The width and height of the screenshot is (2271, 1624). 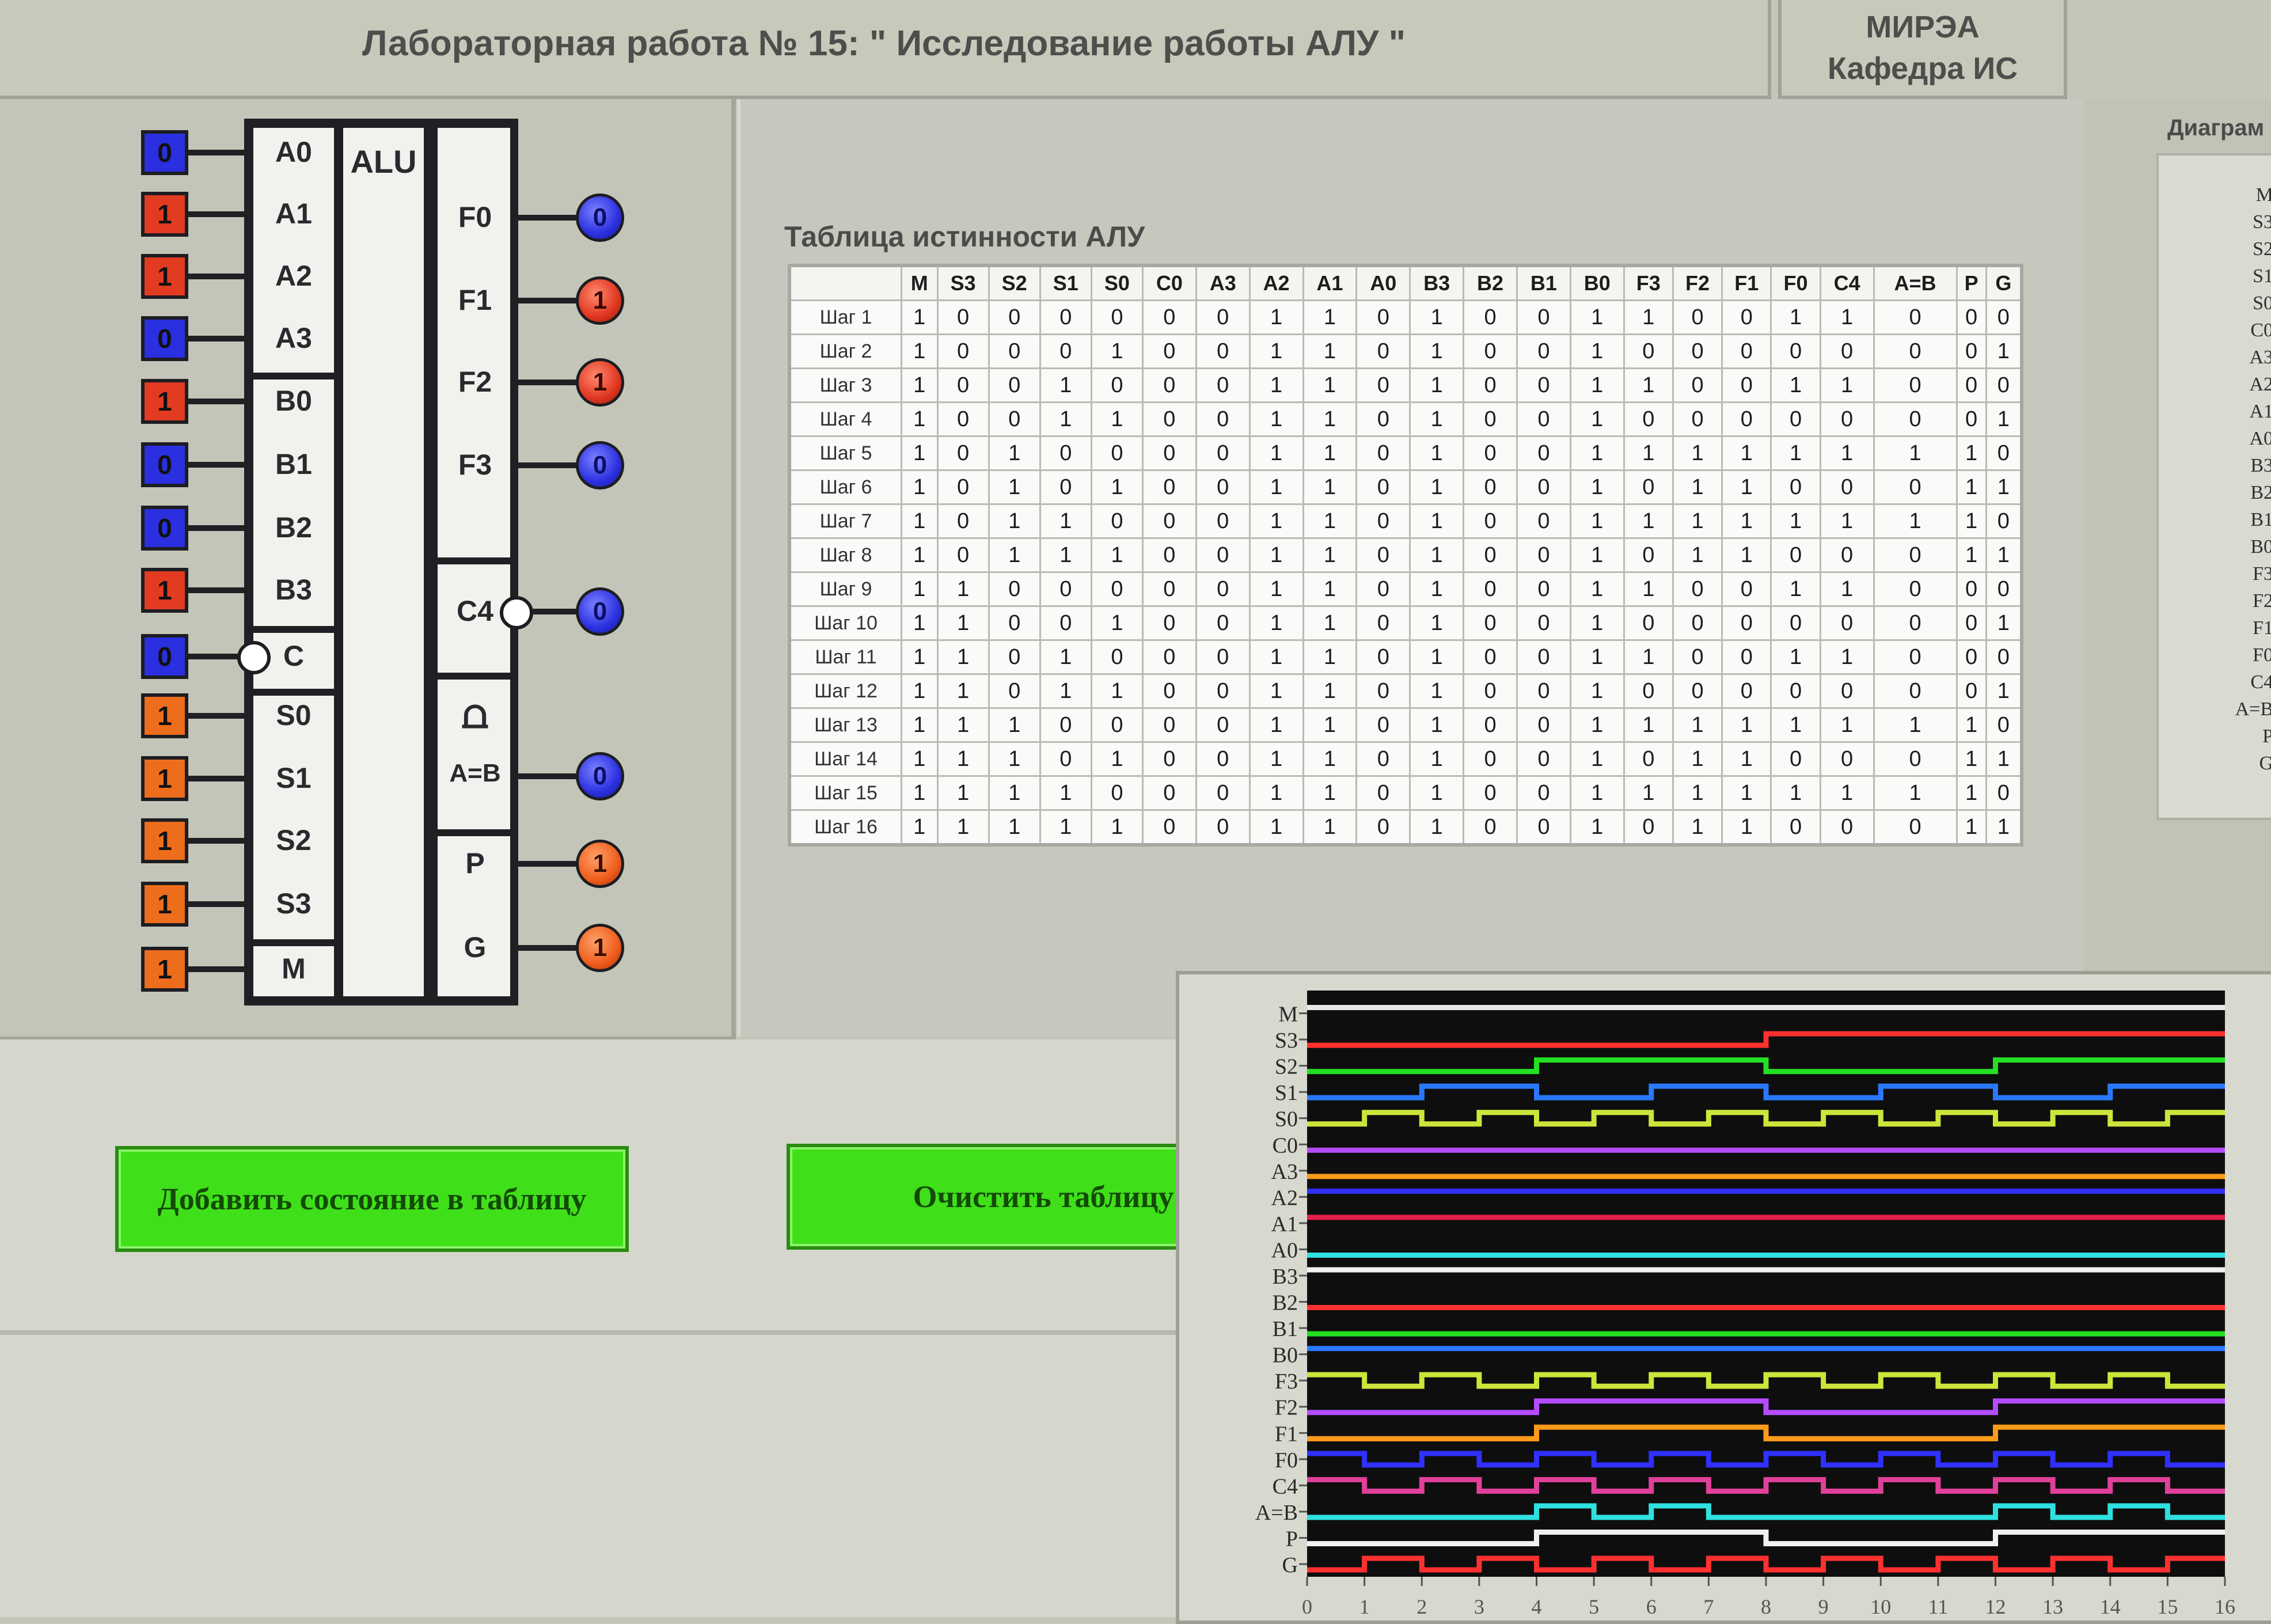 I want to click on diagram-preview-label: B1, so click(x=2260, y=519).